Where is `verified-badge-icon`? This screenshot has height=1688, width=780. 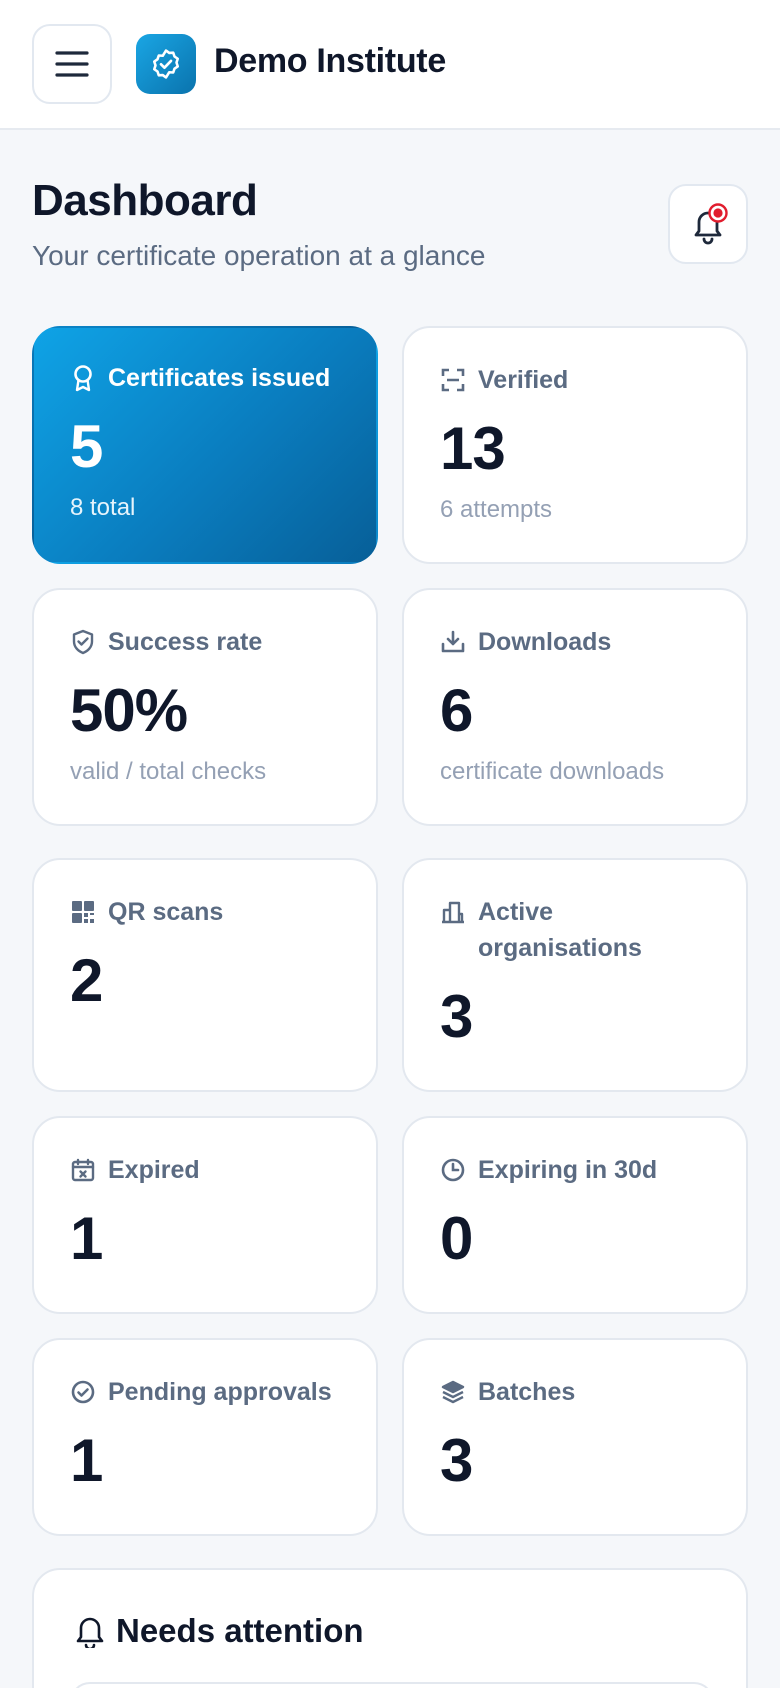
verified-badge-icon is located at coordinates (166, 64).